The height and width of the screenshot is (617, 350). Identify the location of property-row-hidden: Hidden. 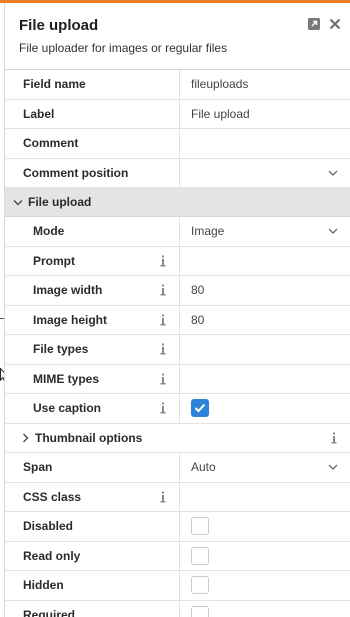
(177, 586).